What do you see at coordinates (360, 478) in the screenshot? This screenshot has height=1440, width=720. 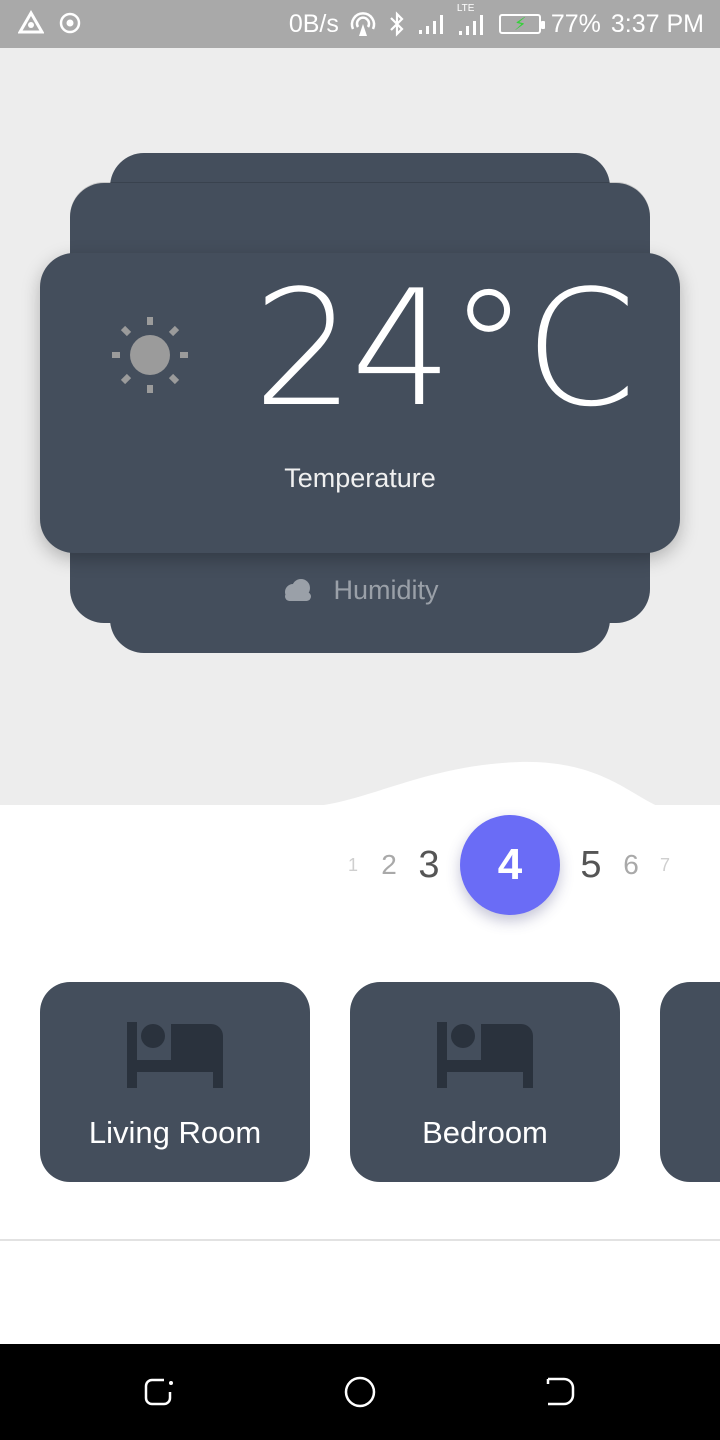 I see `temperature-label: Temperature` at bounding box center [360, 478].